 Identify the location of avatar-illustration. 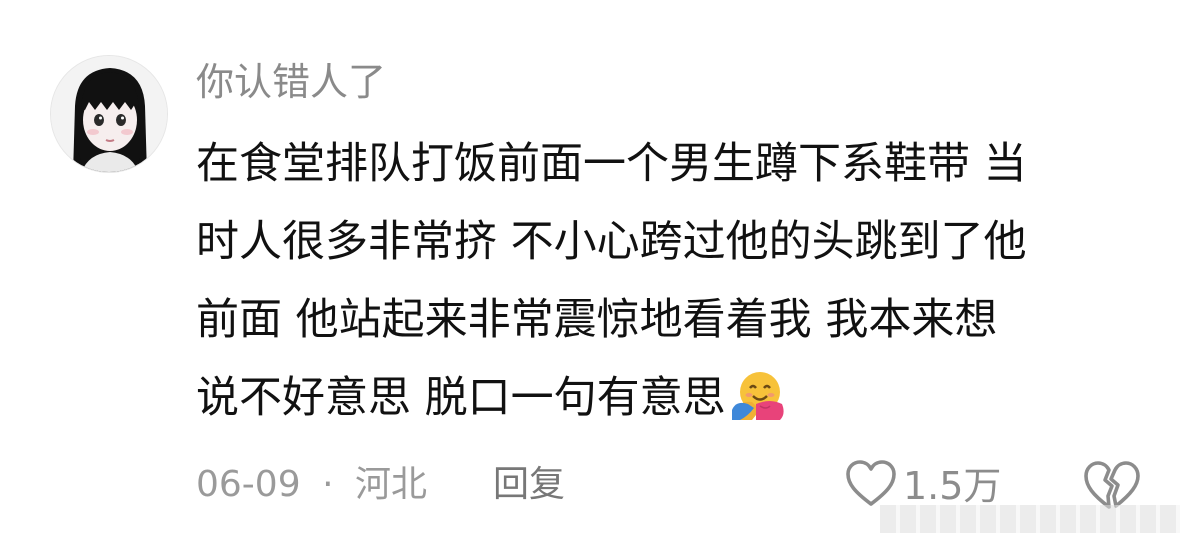
(109, 114).